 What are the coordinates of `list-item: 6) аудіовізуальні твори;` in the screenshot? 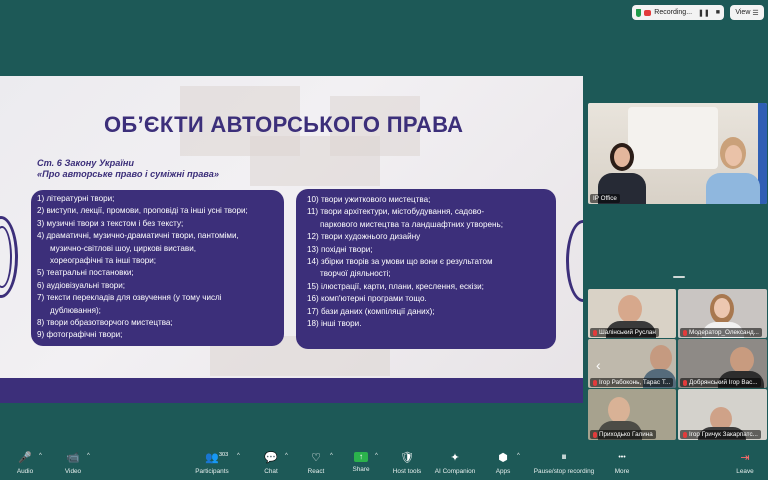 It's located at (160, 286).